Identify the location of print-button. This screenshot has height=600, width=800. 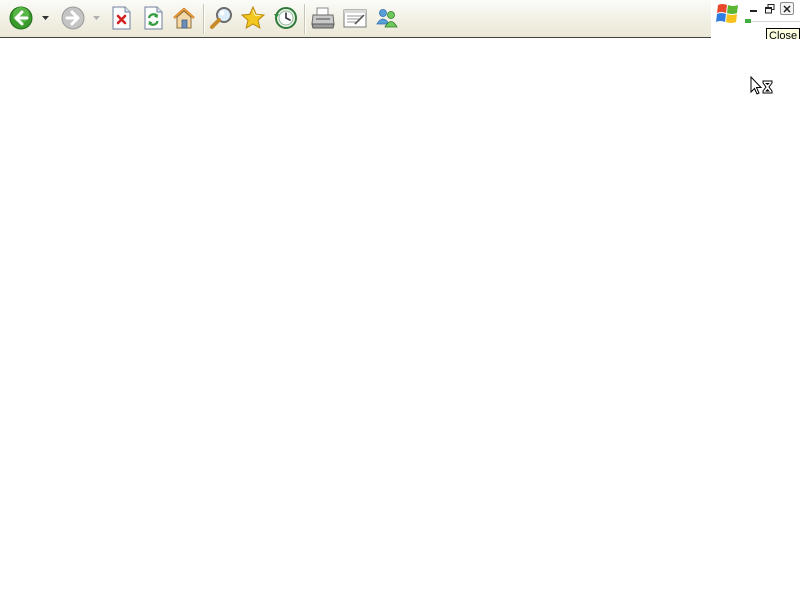
(323, 18).